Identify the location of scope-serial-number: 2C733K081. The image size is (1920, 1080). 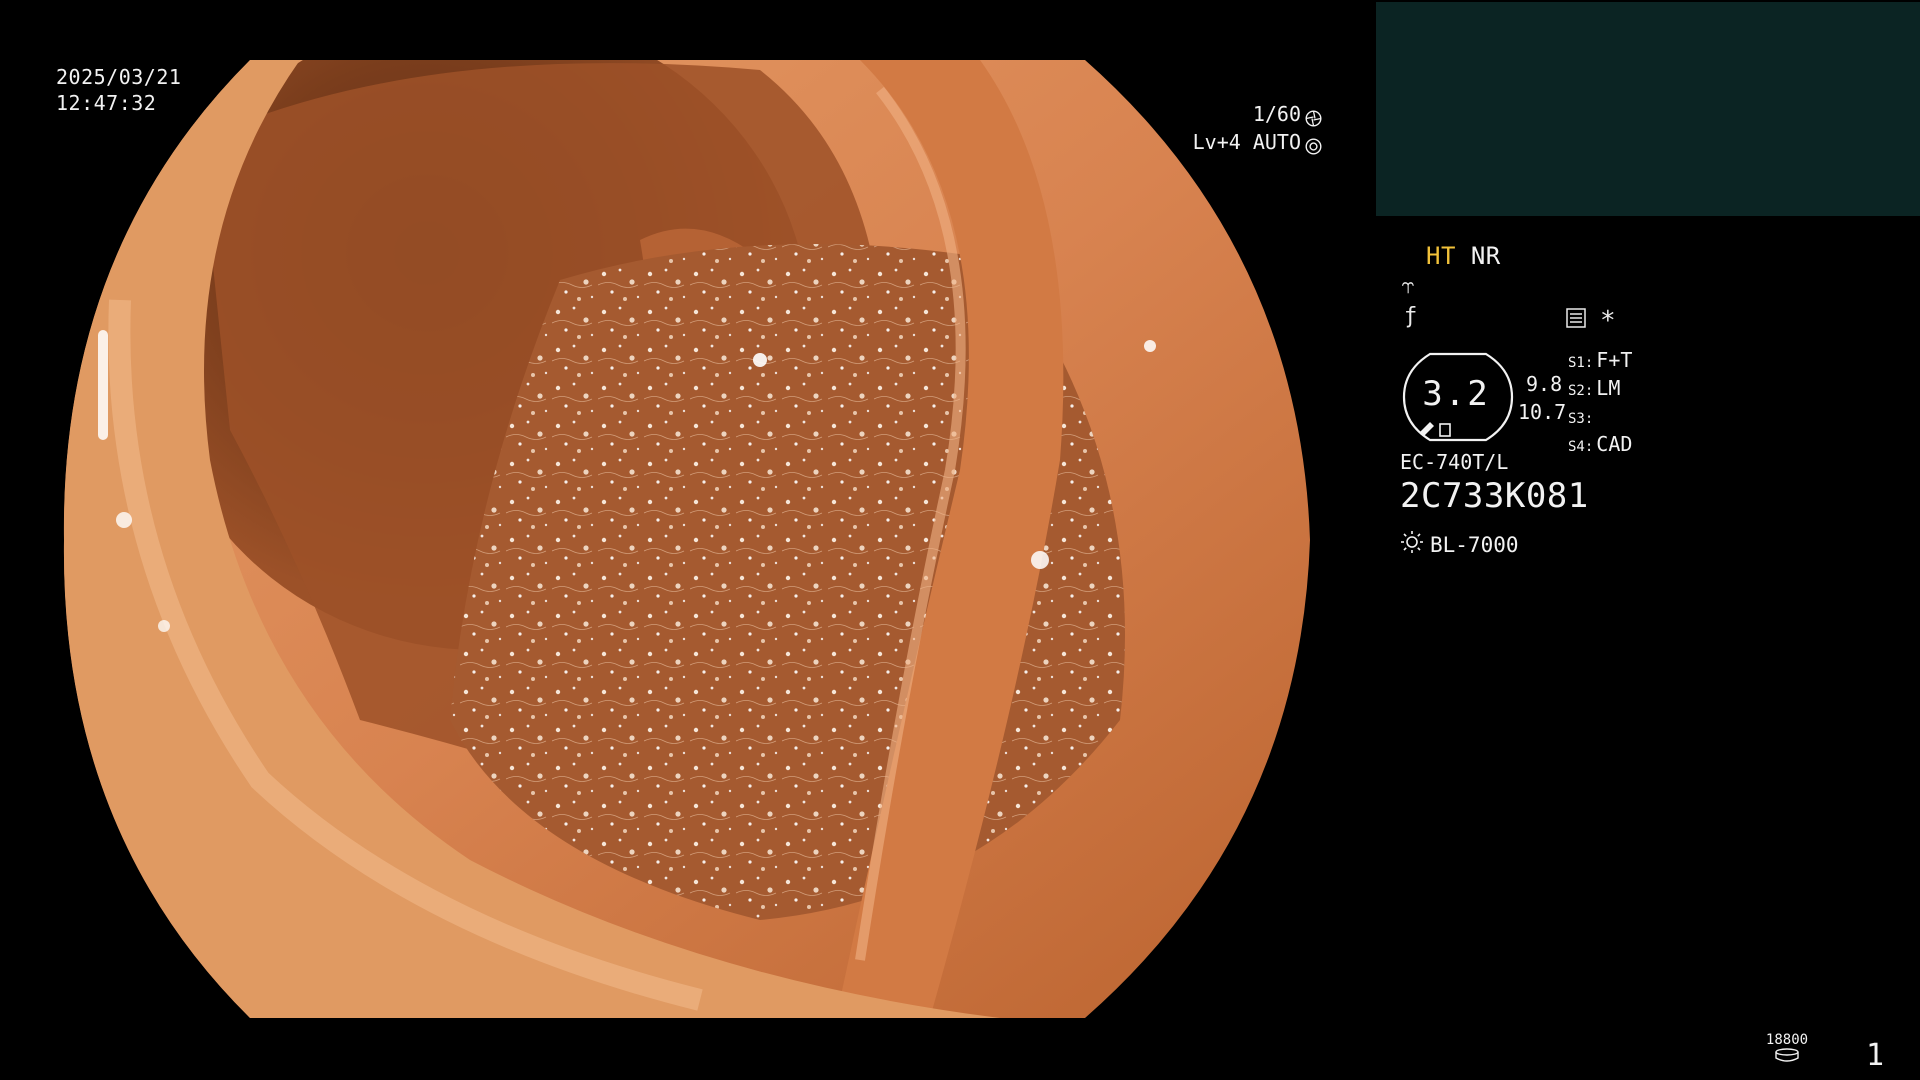
(1494, 496).